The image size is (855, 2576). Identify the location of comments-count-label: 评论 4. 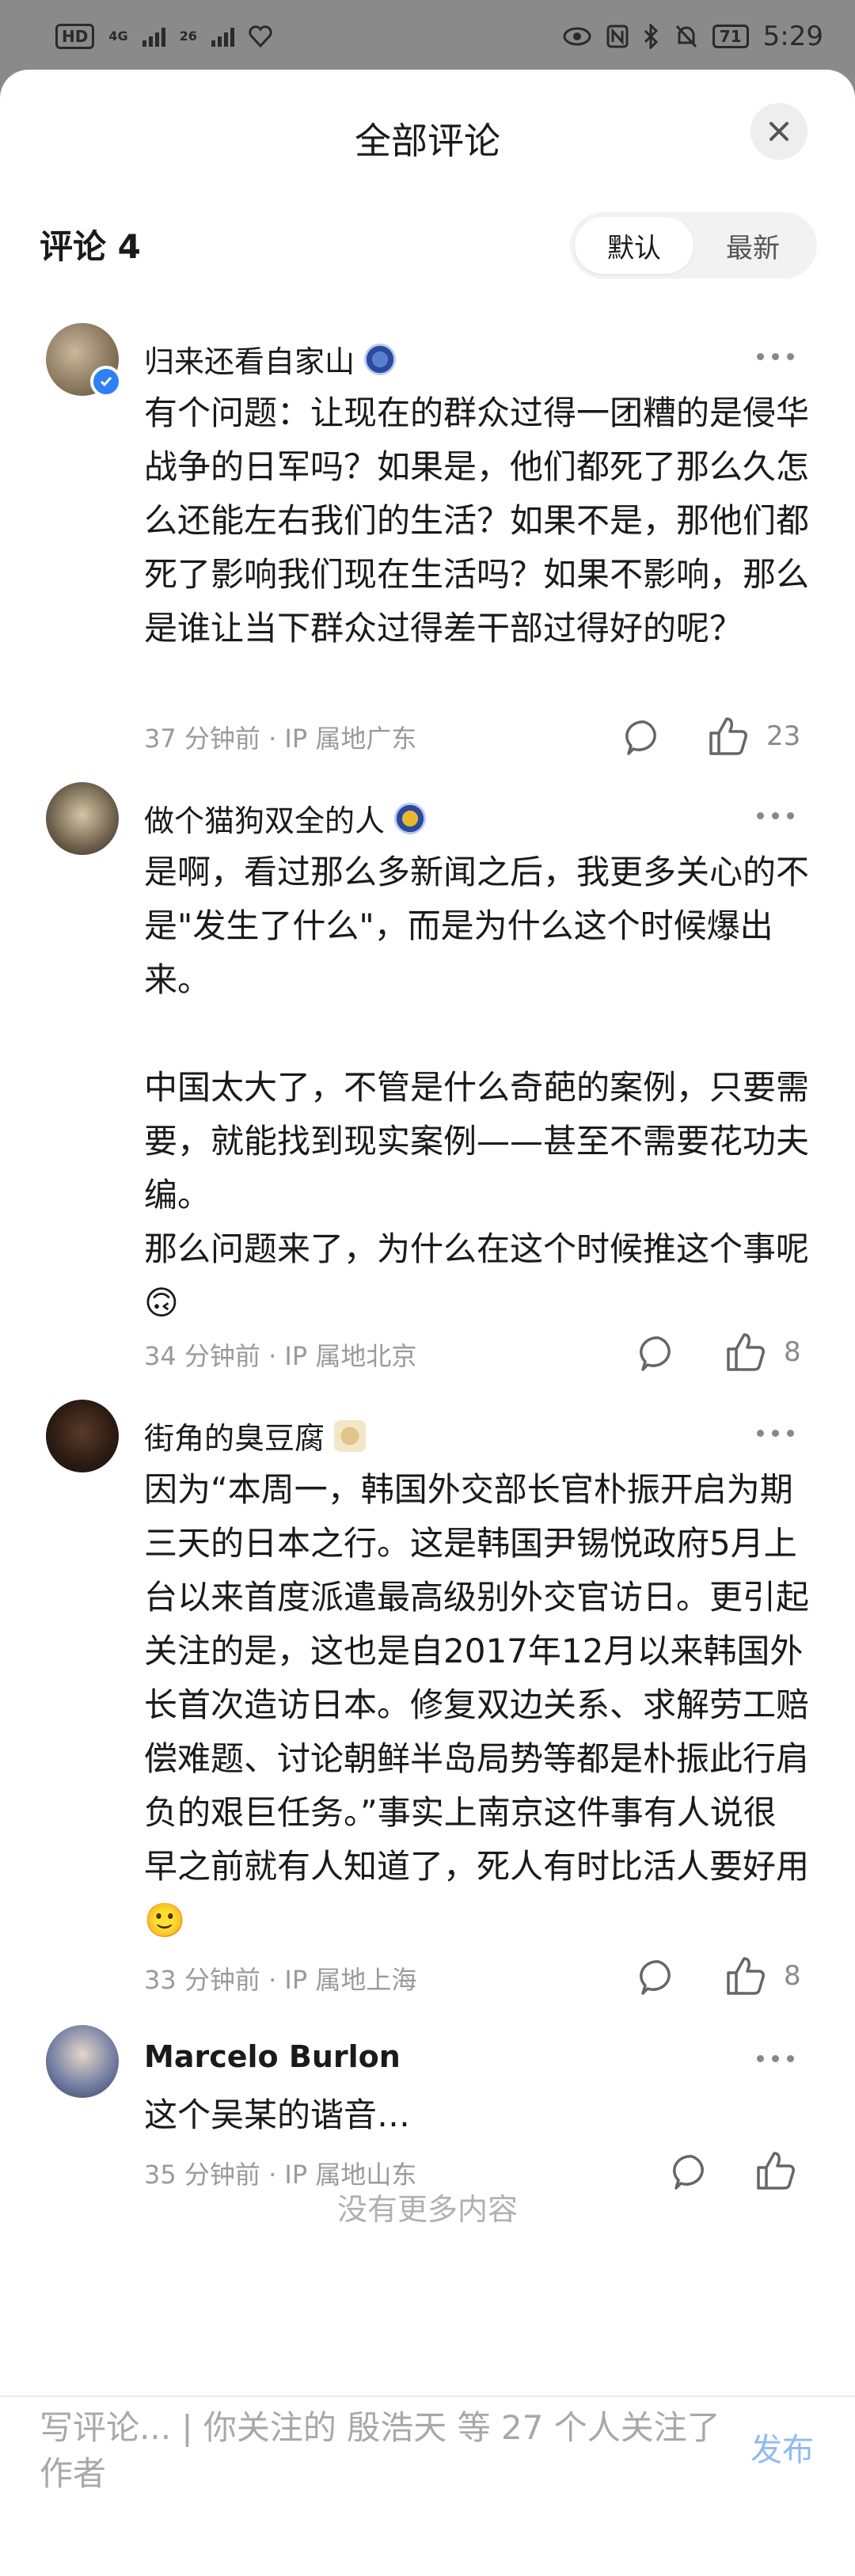
(90, 246).